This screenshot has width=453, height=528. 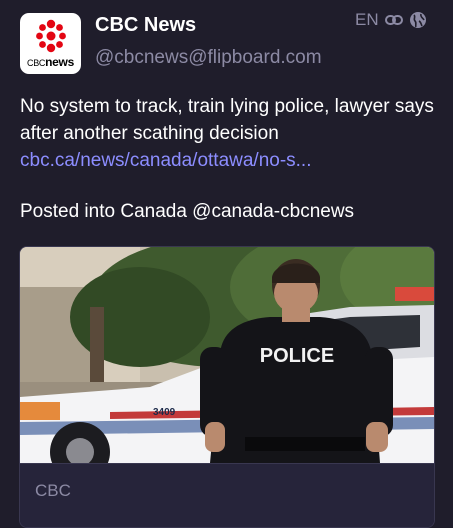 I want to click on display-name: CBC News, so click(x=145, y=25).